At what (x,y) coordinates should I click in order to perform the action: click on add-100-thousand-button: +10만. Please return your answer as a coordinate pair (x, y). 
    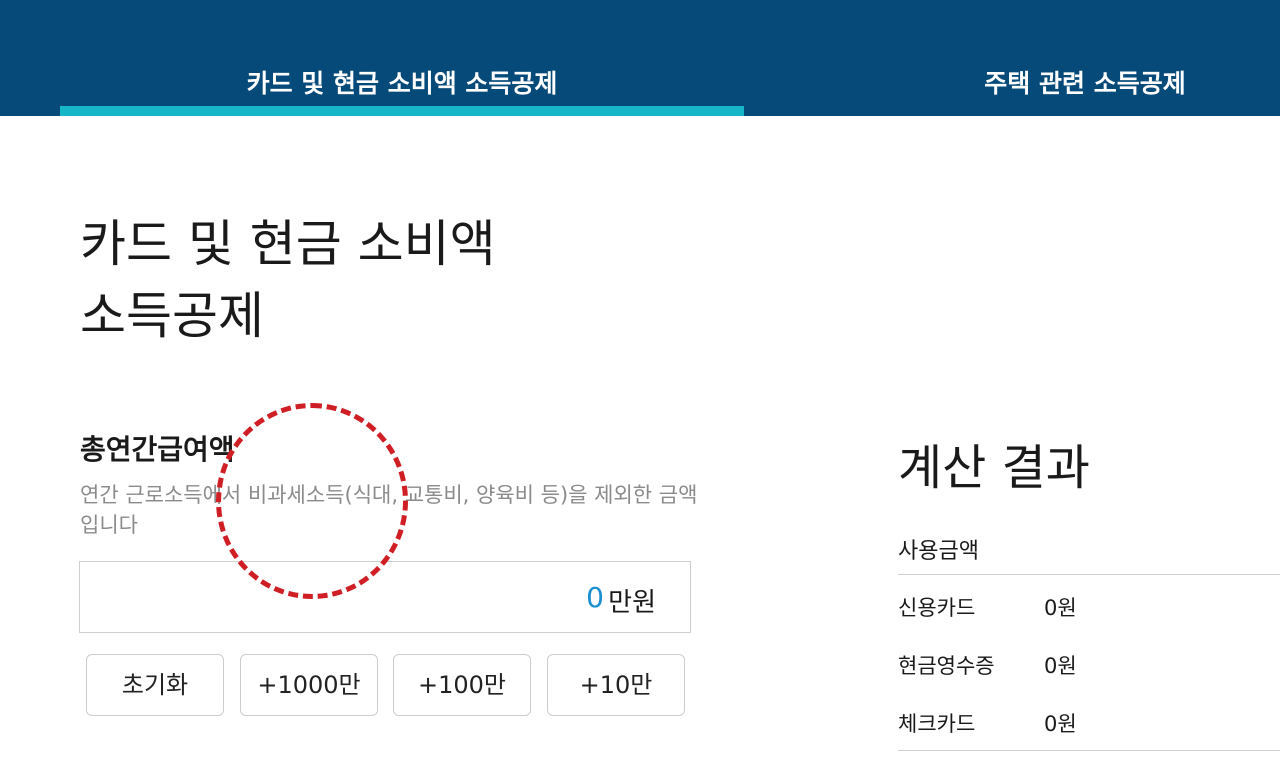
    Looking at the image, I should click on (616, 685).